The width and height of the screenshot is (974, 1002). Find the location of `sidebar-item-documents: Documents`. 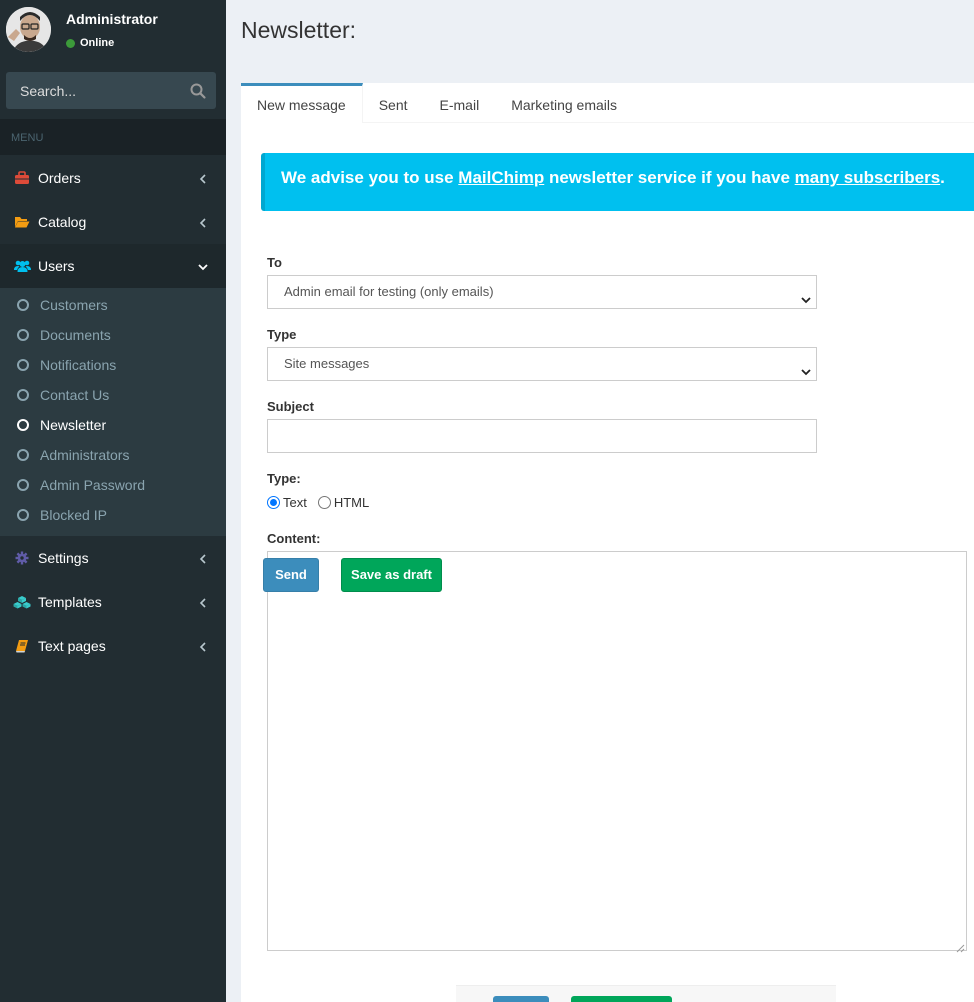

sidebar-item-documents: Documents is located at coordinates (113, 335).